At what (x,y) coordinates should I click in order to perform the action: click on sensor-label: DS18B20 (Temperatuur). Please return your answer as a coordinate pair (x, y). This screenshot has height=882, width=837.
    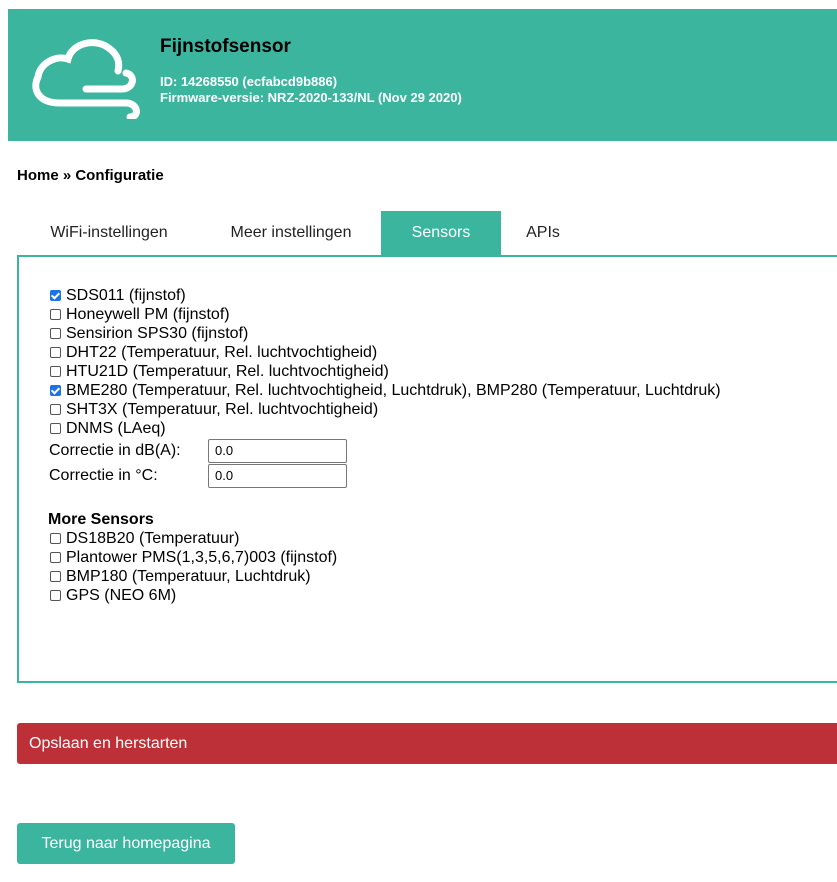
    Looking at the image, I should click on (153, 538).